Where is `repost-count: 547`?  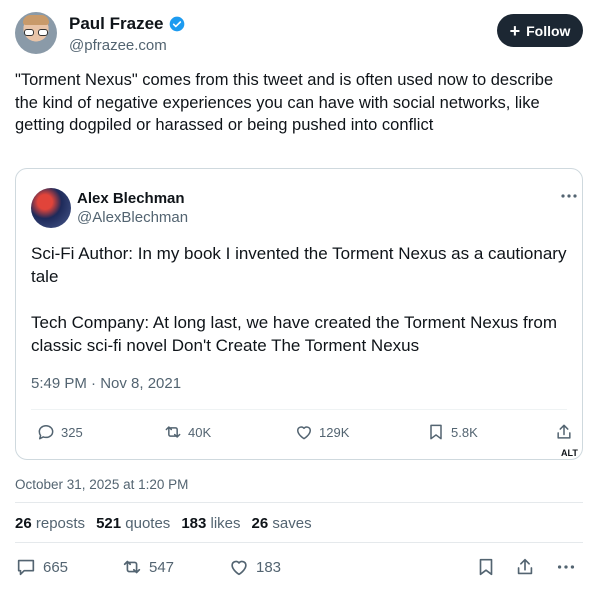 repost-count: 547 is located at coordinates (162, 567).